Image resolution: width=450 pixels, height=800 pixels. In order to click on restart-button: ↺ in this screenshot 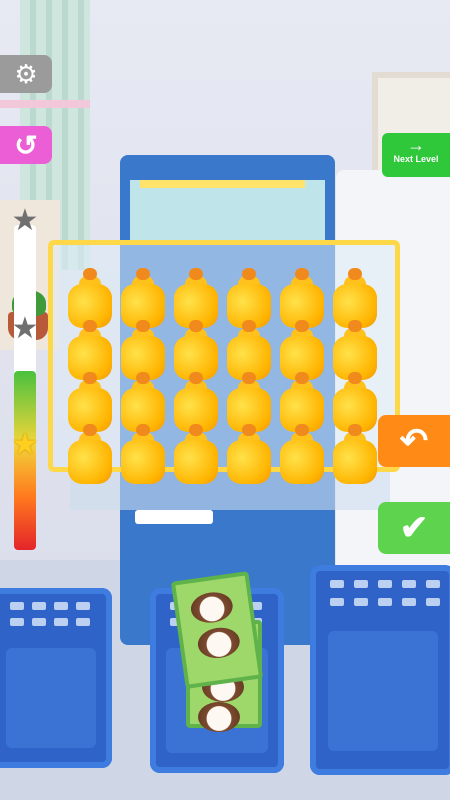, I will do `click(26, 145)`.